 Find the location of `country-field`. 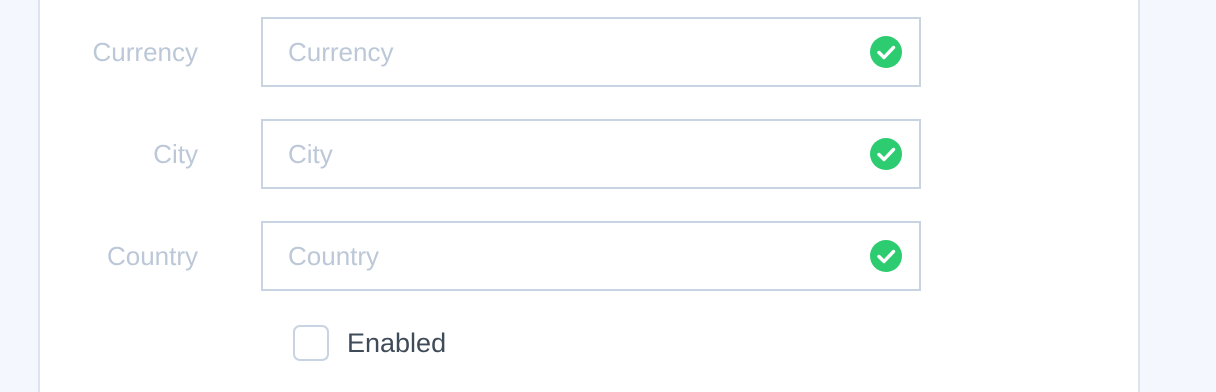

country-field is located at coordinates (591, 256).